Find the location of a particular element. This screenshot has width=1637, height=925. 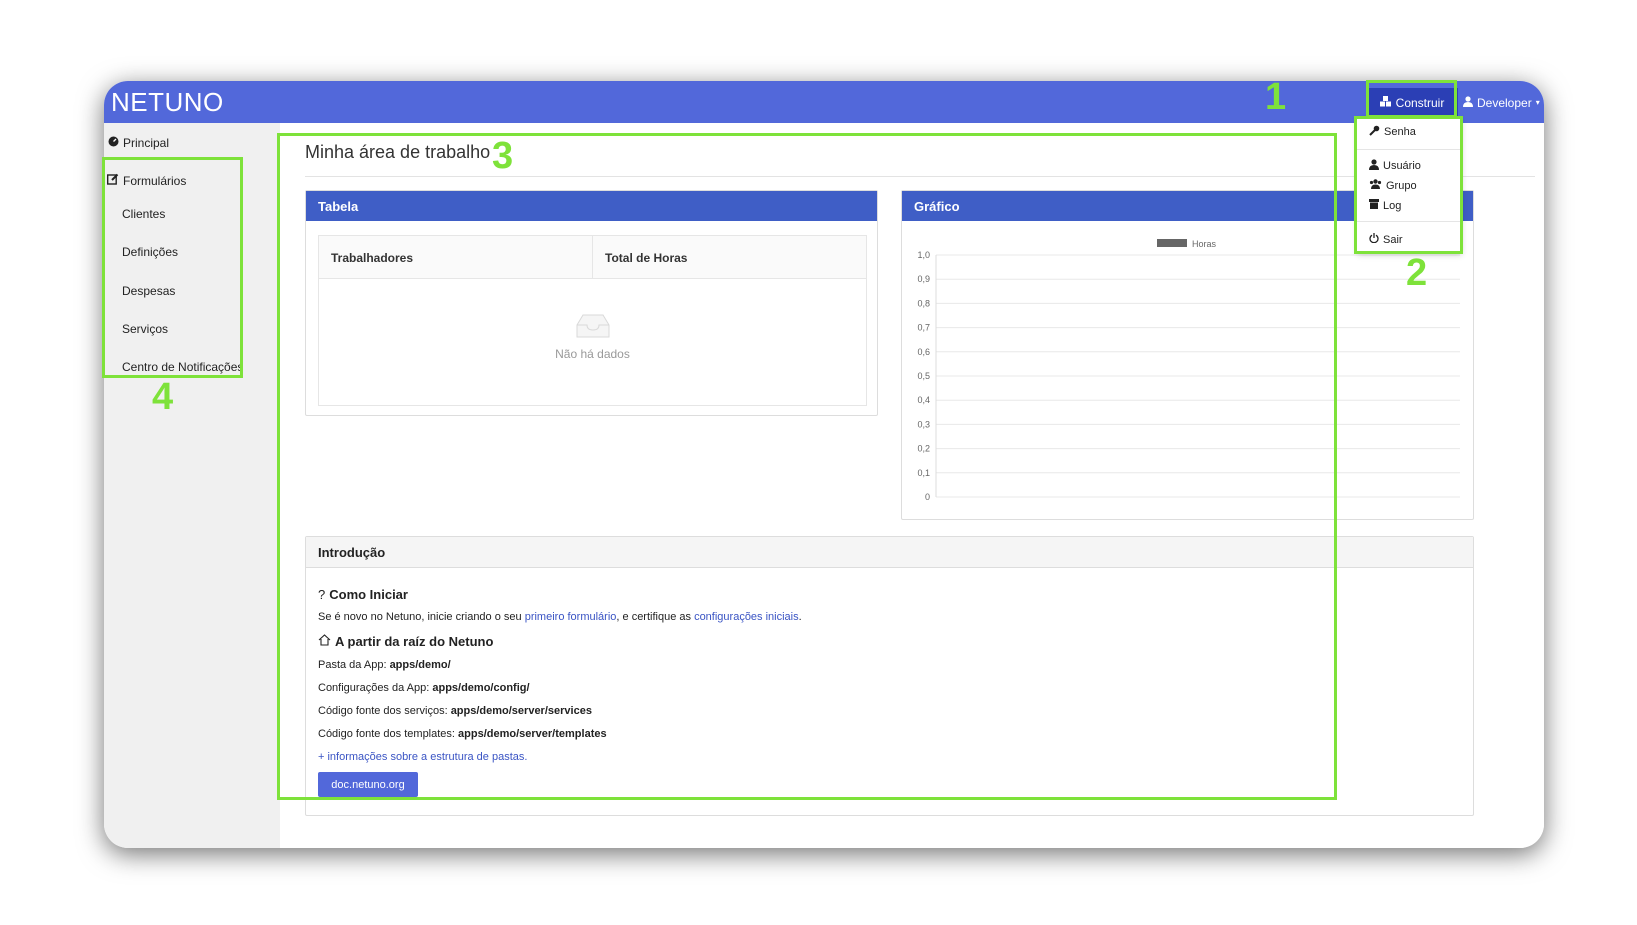

annotation-number-4: 4 is located at coordinates (163, 397).